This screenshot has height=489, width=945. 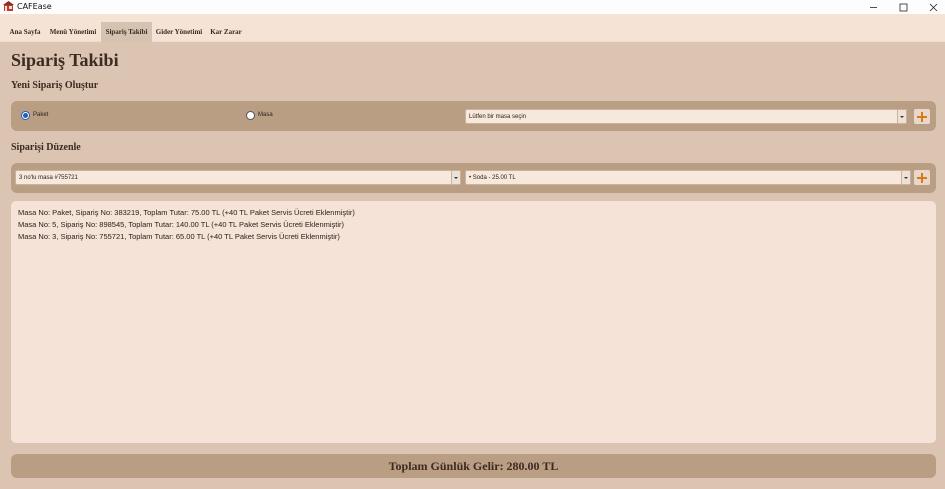 I want to click on add-item-button, so click(x=922, y=177).